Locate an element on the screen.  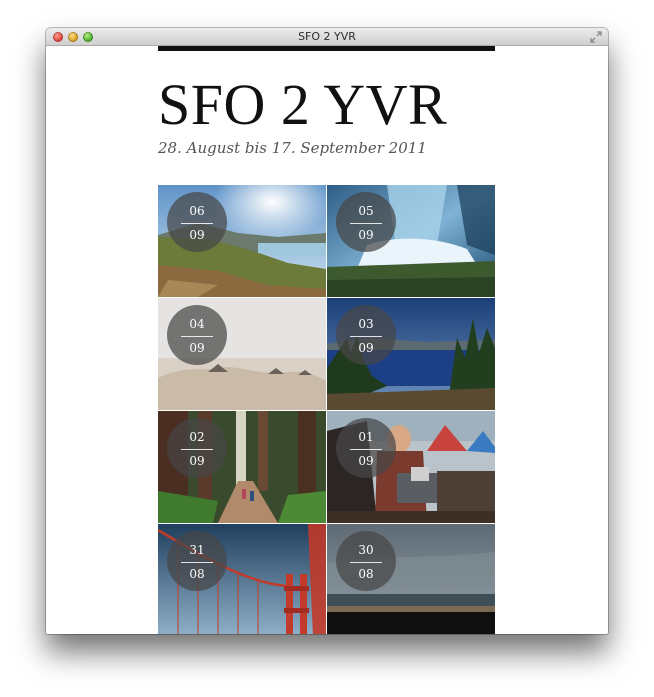
page-title: SFO 2 YVR is located at coordinates (303, 104).